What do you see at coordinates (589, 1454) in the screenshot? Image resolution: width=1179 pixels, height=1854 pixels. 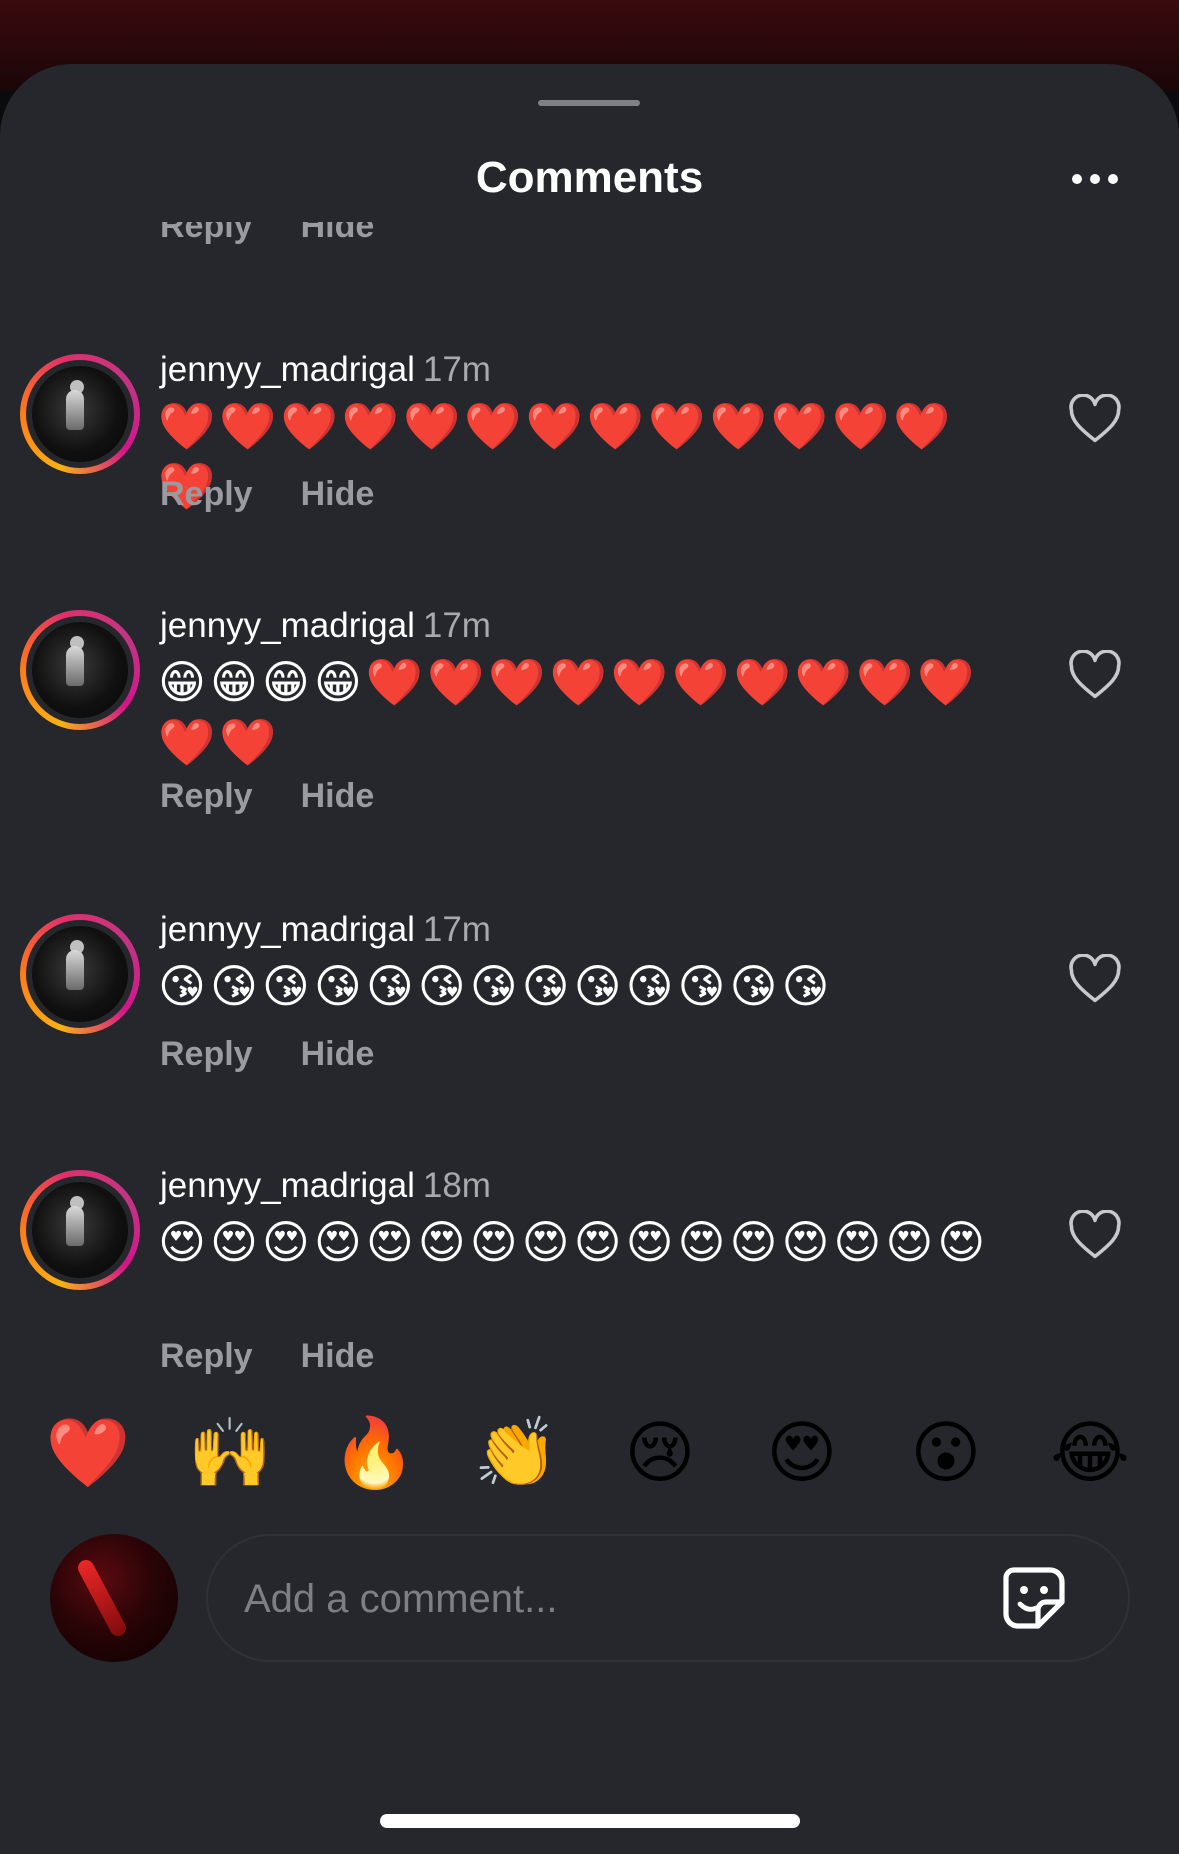 I see `quick-reactions-bar: ❤️ 🙌 🔥 👏 😢 😍 😮 😂` at bounding box center [589, 1454].